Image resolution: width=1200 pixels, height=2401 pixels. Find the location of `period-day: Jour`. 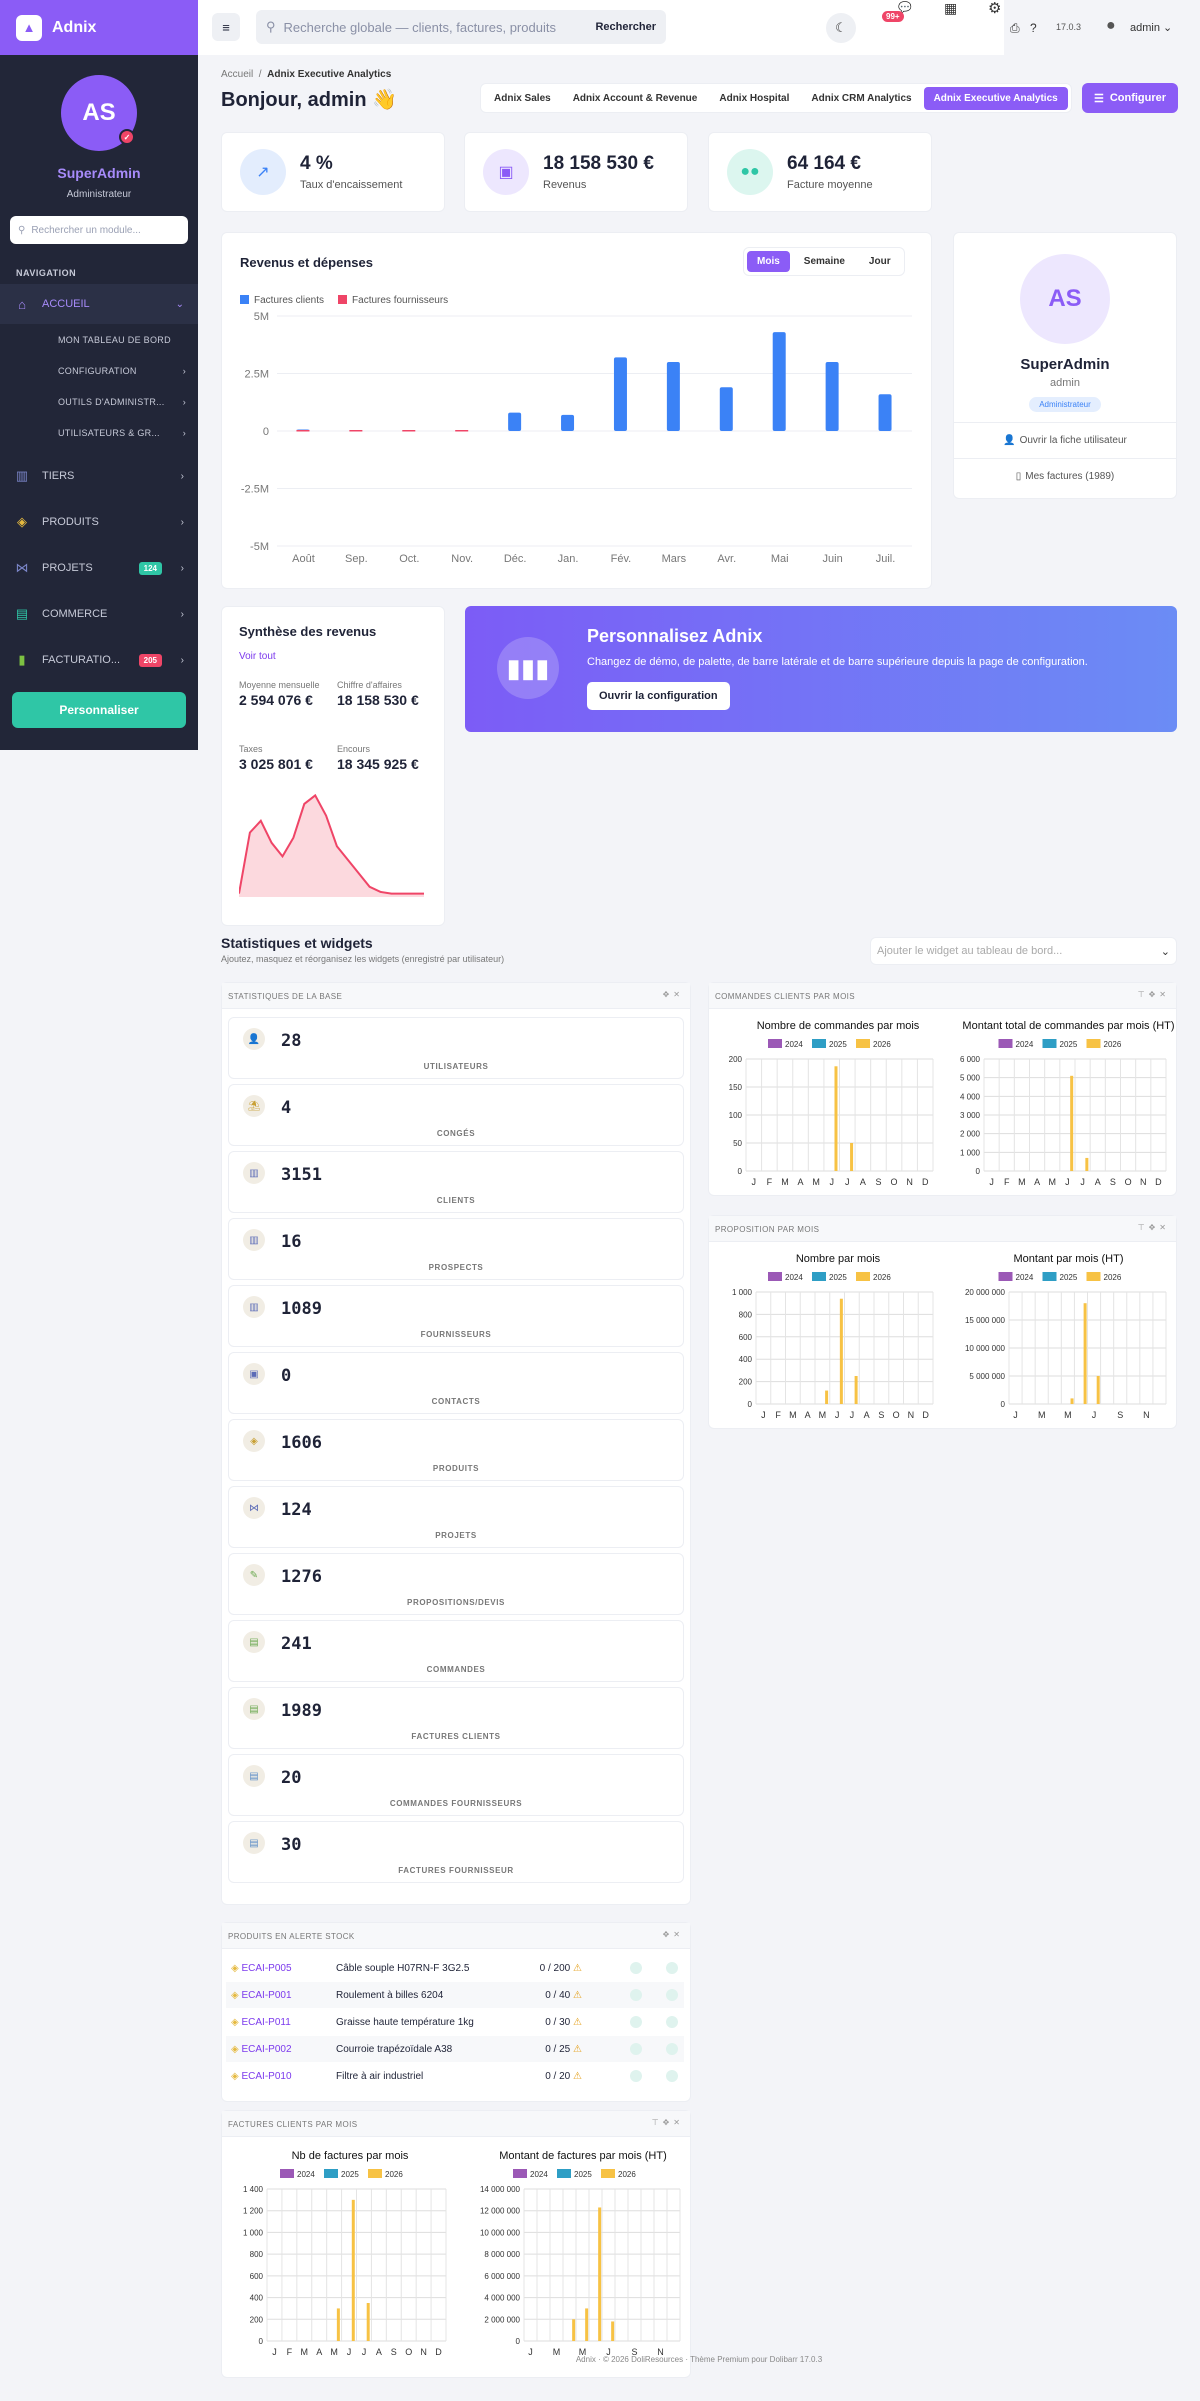

period-day: Jour is located at coordinates (880, 261).